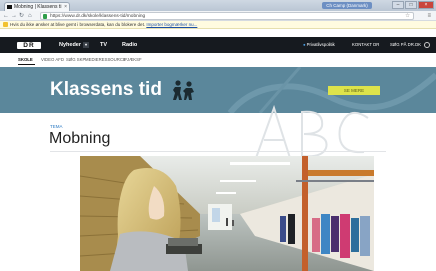 This screenshot has width=436, height=271. Describe the element at coordinates (70, 45) in the screenshot. I see `nav-nyheder-label: Nyheder` at that location.